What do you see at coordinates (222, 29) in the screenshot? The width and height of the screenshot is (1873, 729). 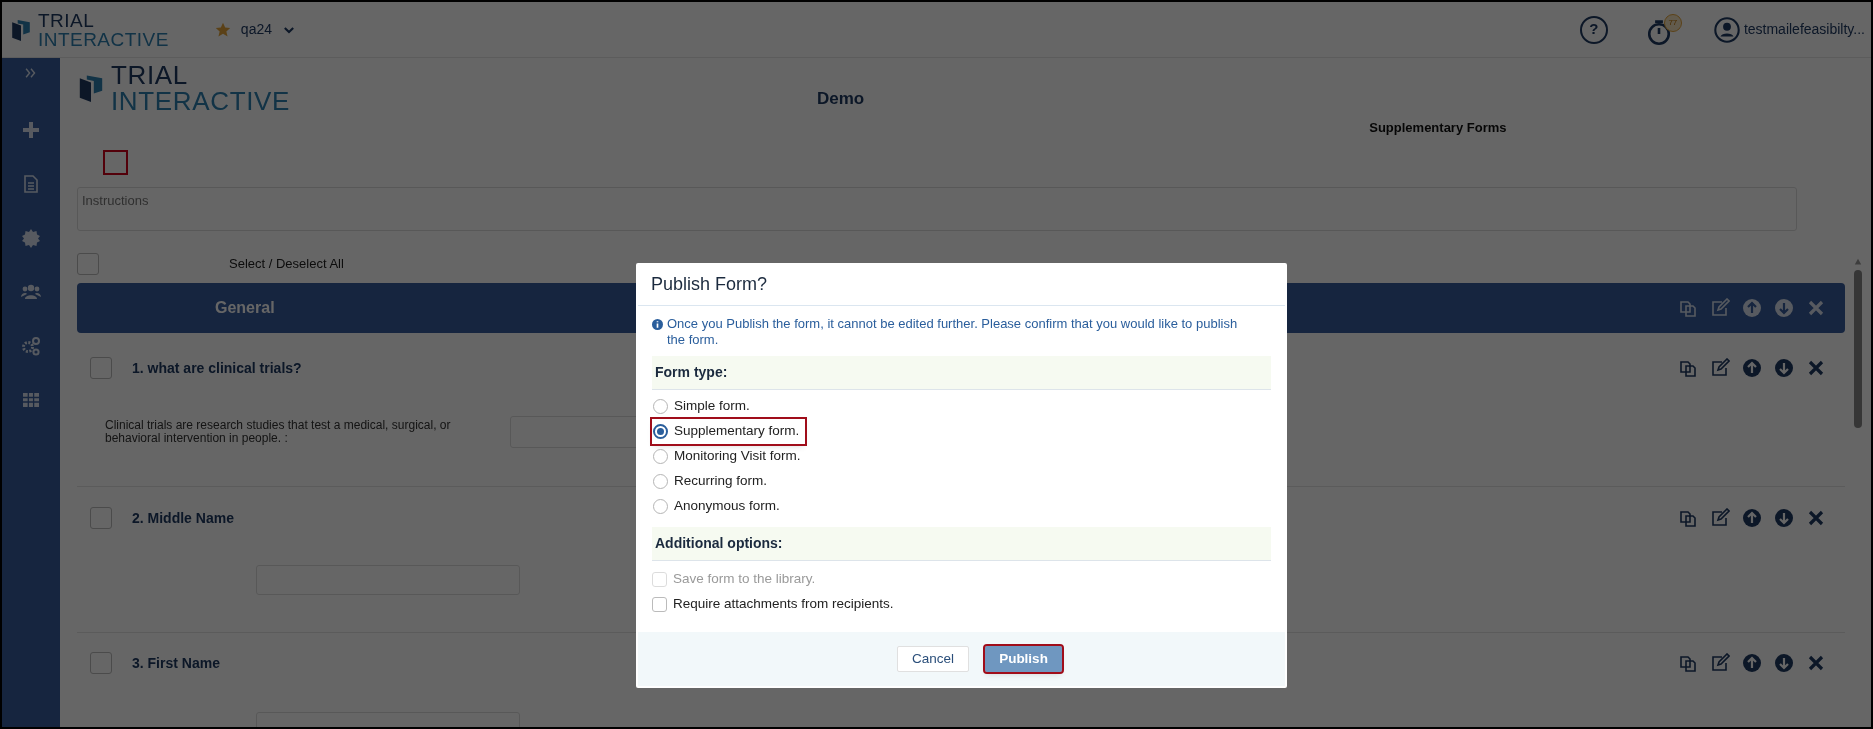 I see `star-icon` at bounding box center [222, 29].